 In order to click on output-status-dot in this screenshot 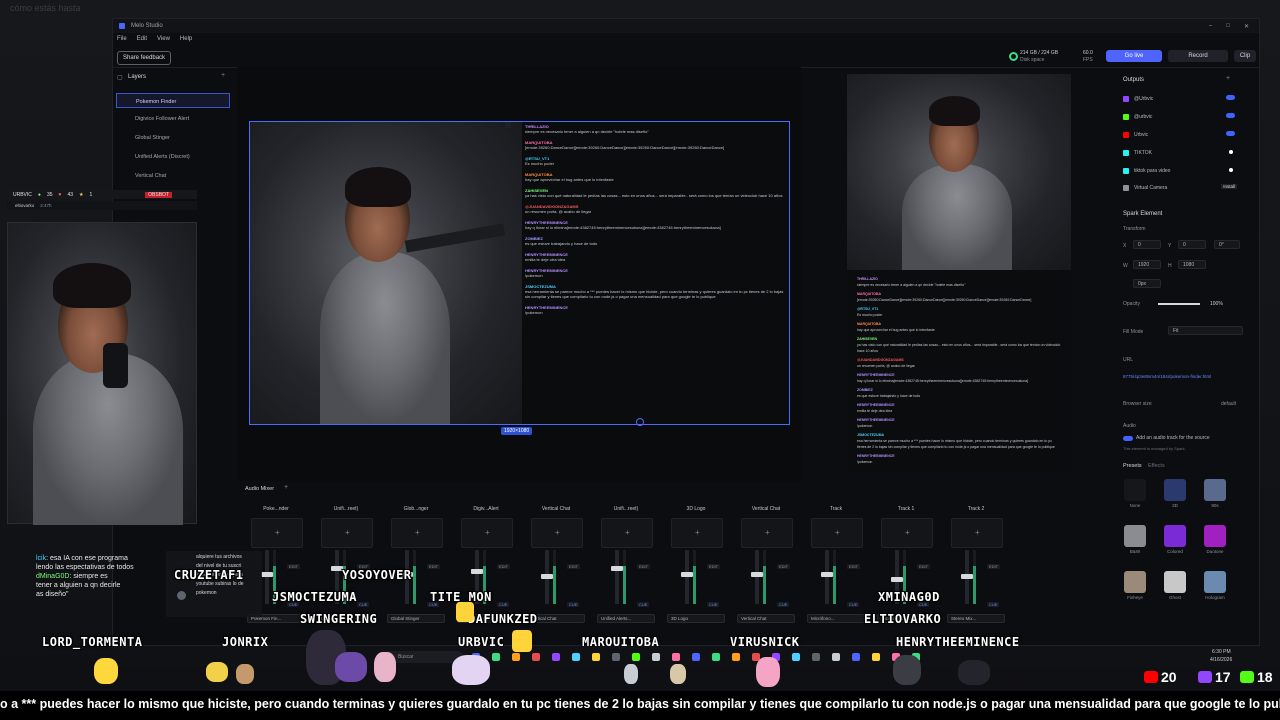, I will do `click(1231, 170)`.